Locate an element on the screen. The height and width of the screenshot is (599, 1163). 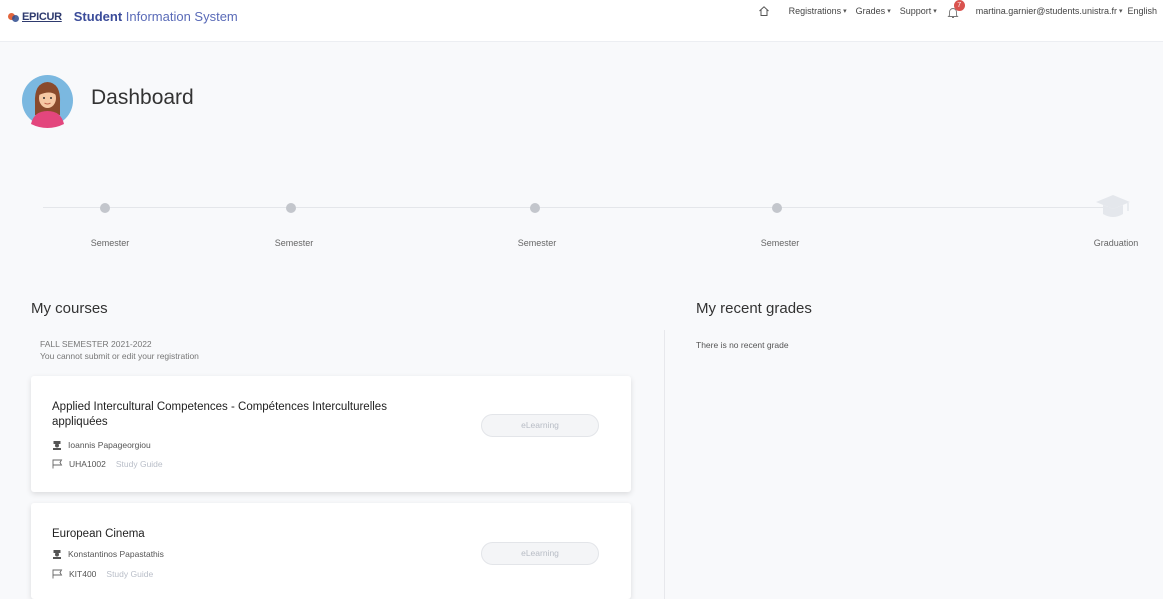
graduation-label: Graduation is located at coordinates (1116, 243).